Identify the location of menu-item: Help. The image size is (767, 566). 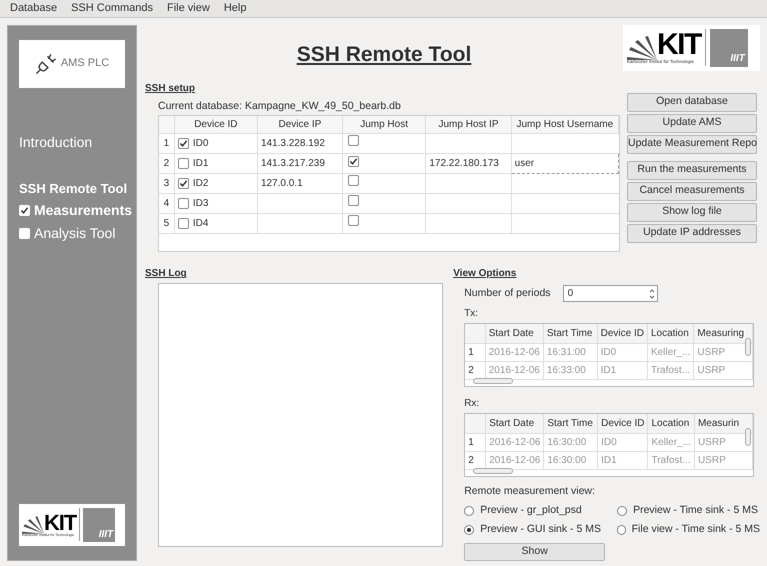
(235, 8).